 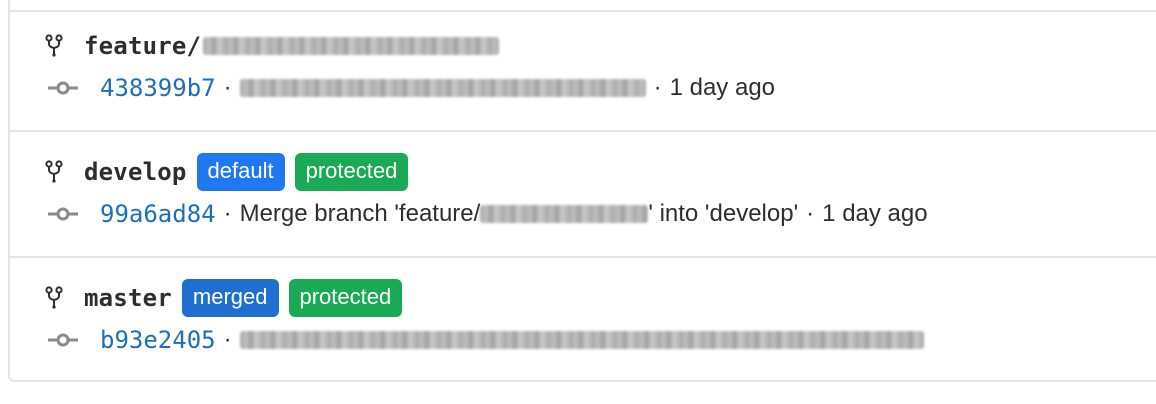 I want to click on merged-badge: merged, so click(x=230, y=298).